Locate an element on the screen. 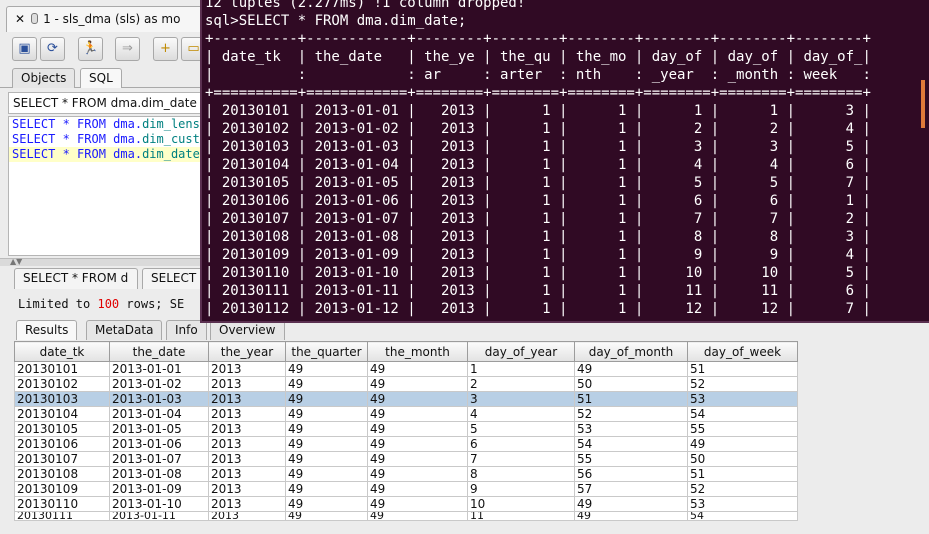 The height and width of the screenshot is (534, 929). table-cell: 2 is located at coordinates (521, 384).